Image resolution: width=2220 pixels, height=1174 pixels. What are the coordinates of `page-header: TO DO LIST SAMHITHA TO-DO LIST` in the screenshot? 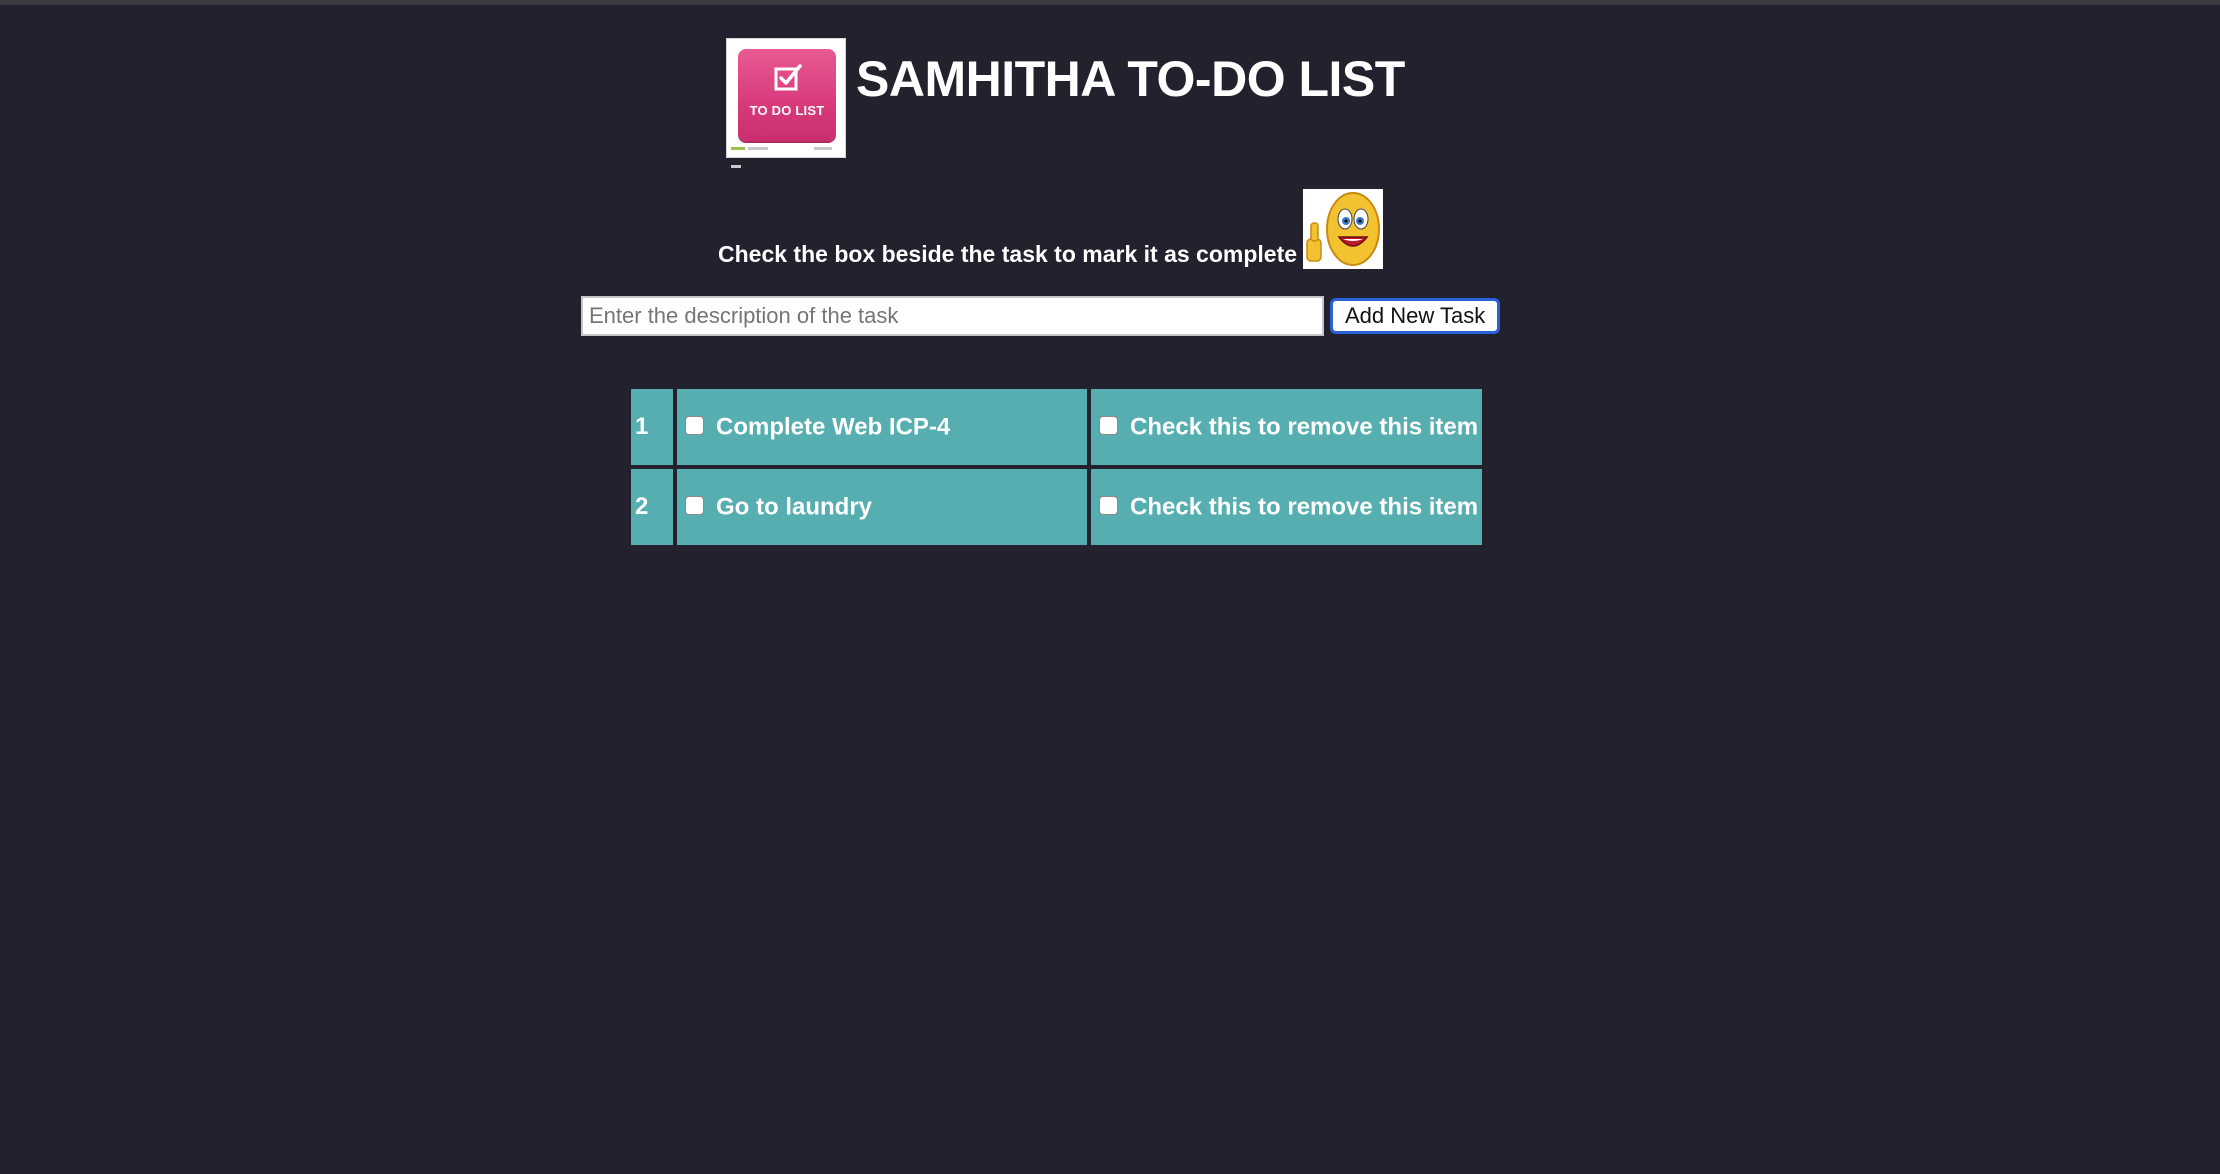 It's located at (1065, 103).